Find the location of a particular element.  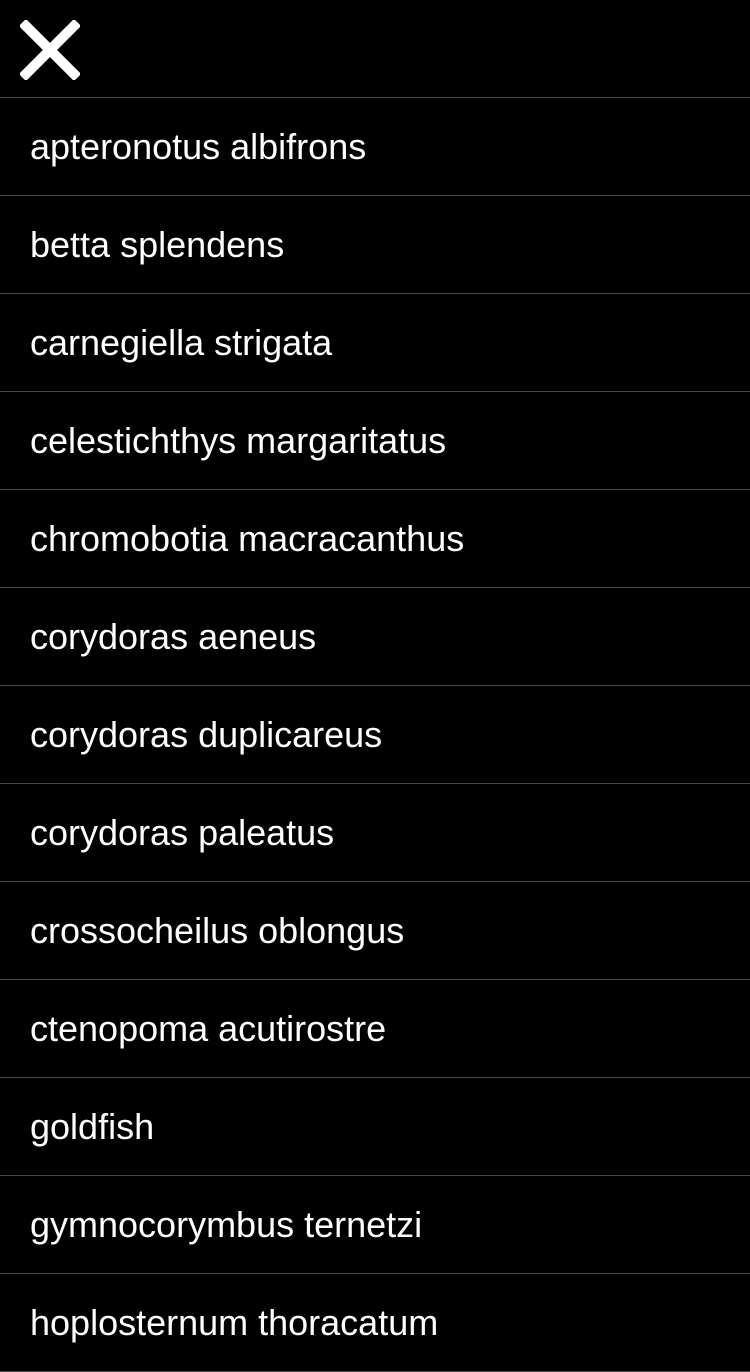

list-item: ctenopoma acutirostre is located at coordinates (375, 1029).